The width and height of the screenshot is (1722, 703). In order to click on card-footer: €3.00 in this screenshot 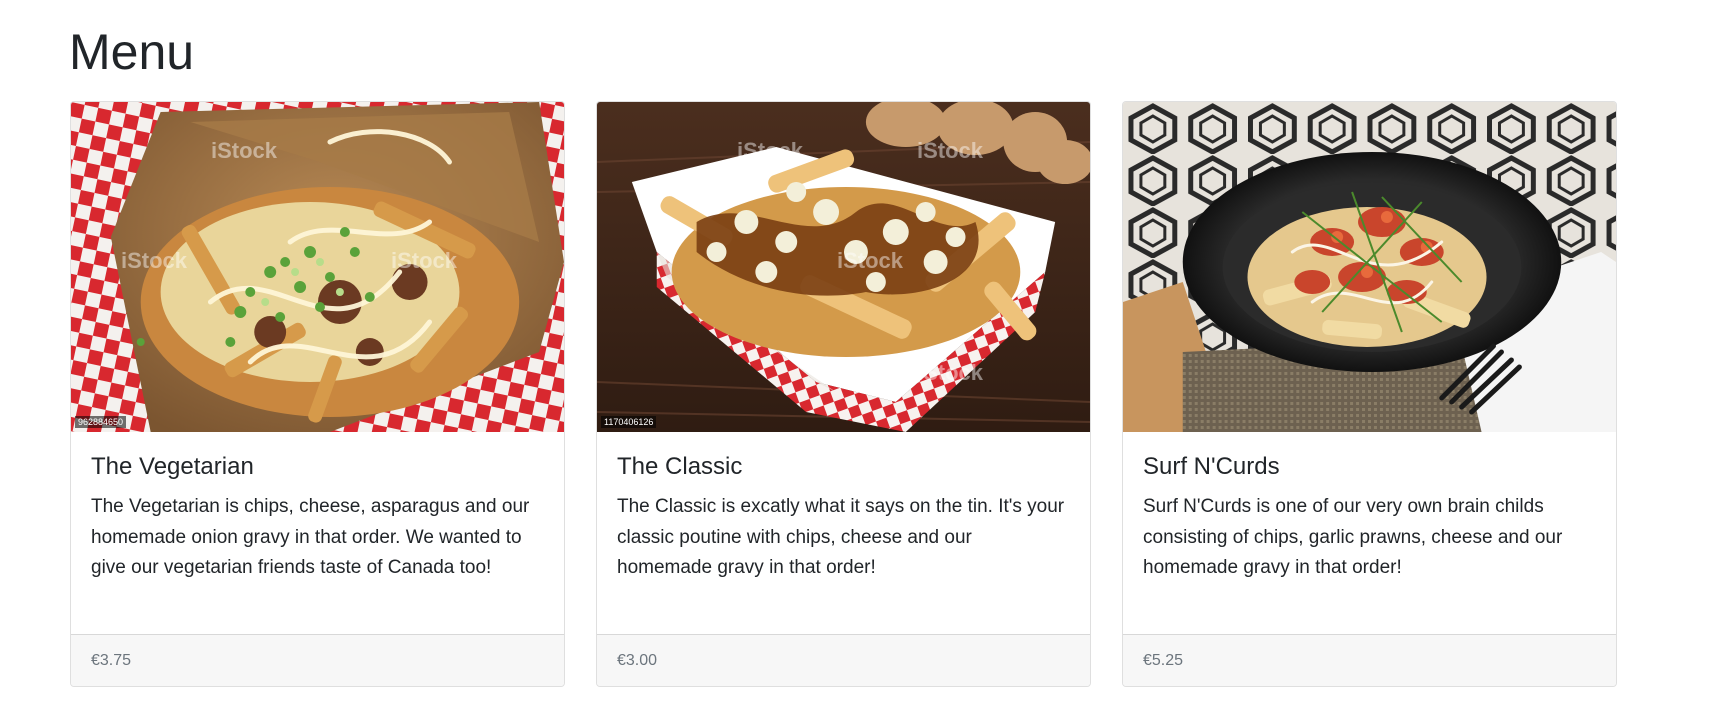, I will do `click(843, 660)`.